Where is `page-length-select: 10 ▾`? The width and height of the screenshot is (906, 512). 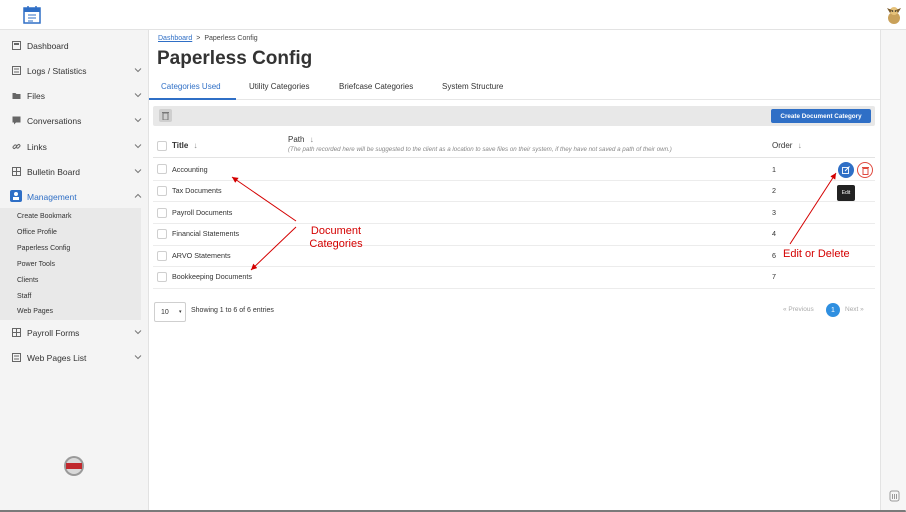 page-length-select: 10 ▾ is located at coordinates (170, 312).